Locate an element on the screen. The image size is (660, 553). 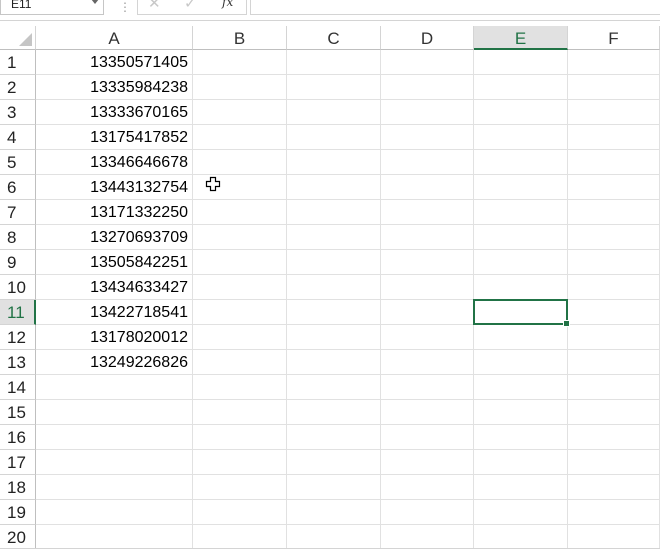
cell-a14 is located at coordinates (114, 387).